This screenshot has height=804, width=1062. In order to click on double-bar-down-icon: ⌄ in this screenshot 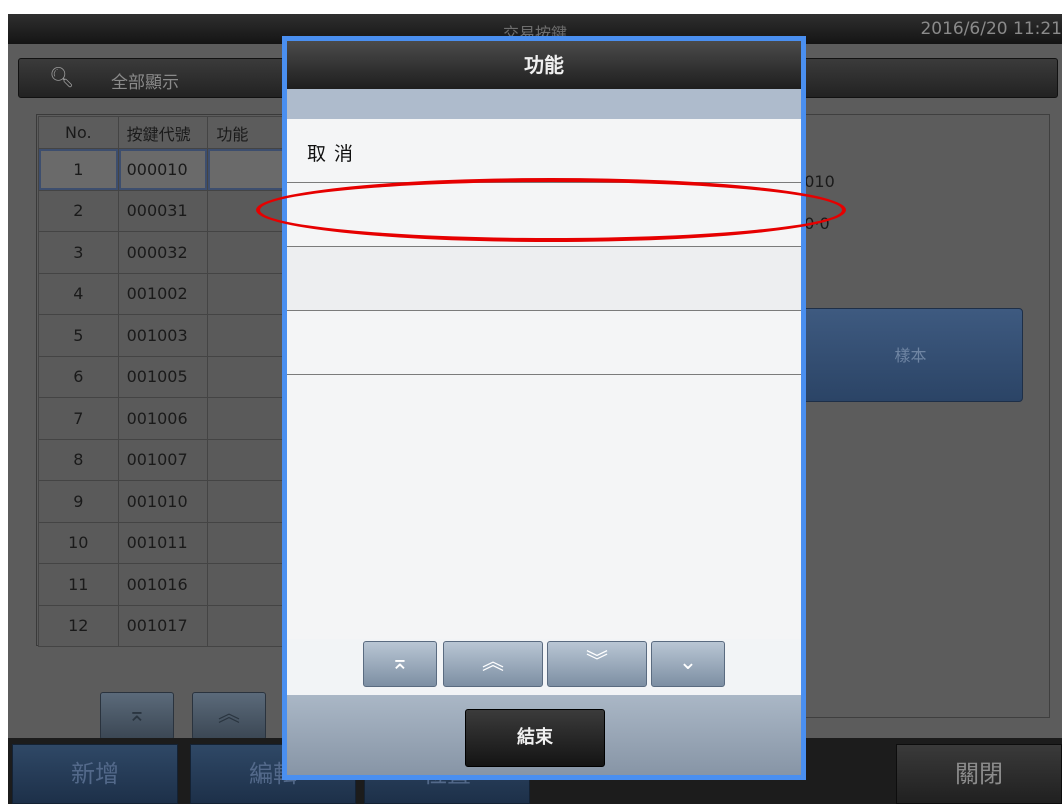, I will do `click(688, 662)`.